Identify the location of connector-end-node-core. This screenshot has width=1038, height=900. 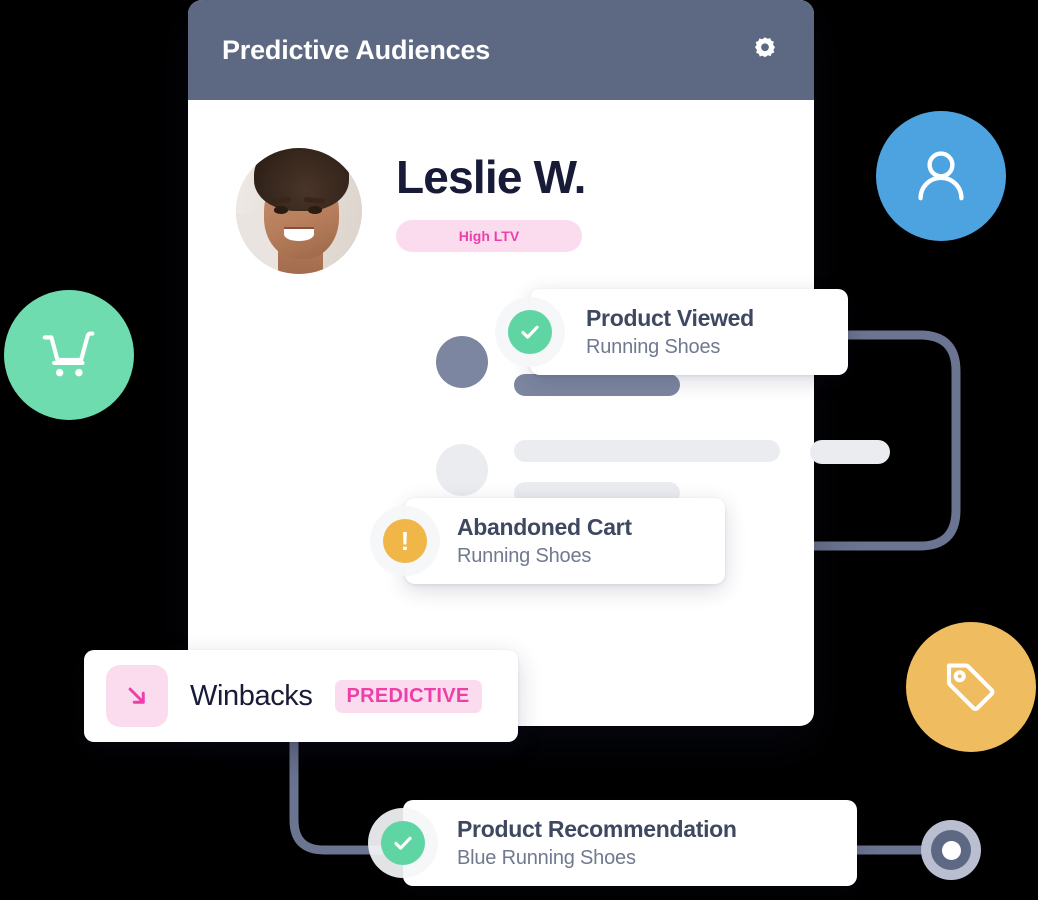
(951, 850).